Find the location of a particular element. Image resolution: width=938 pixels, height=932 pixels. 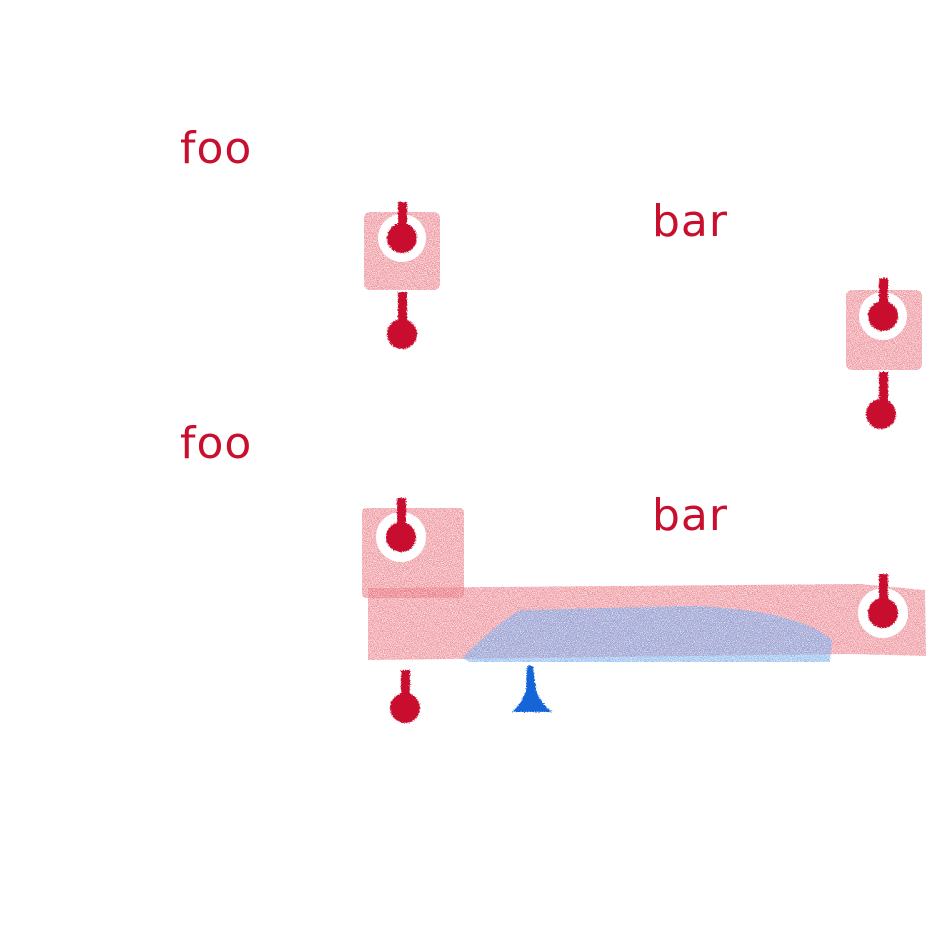

example-1-left-node is located at coordinates (402, 275).